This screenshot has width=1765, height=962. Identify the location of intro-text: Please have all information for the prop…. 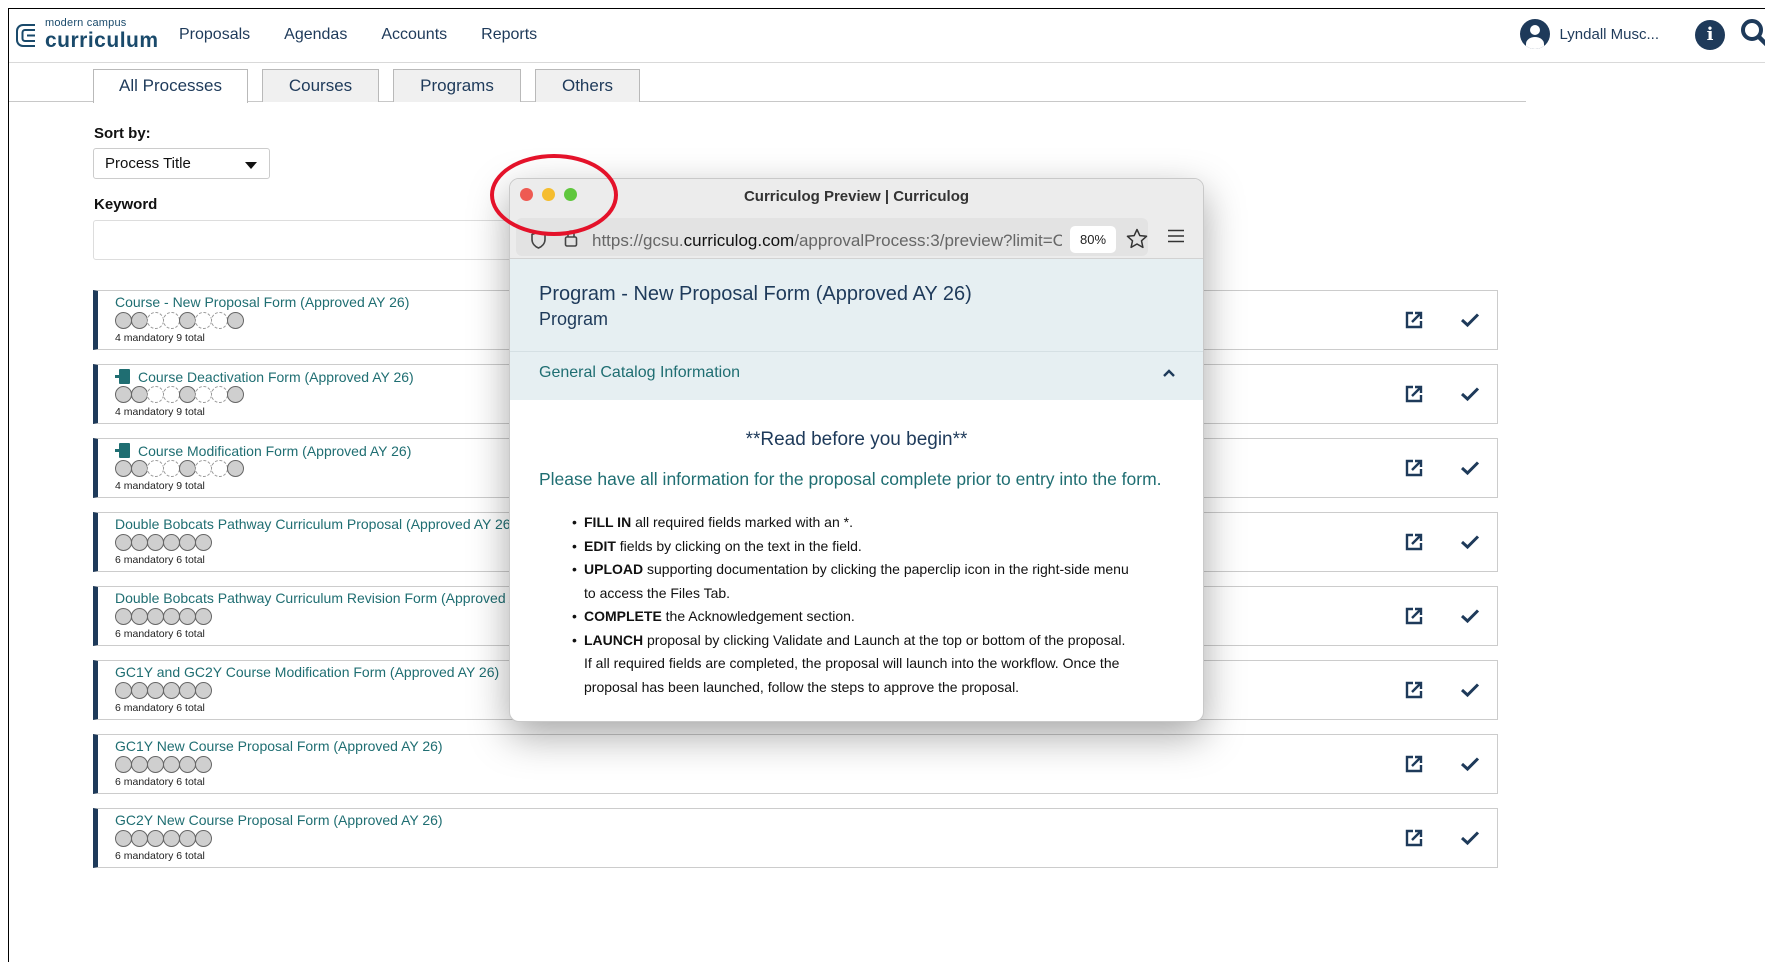
(850, 479).